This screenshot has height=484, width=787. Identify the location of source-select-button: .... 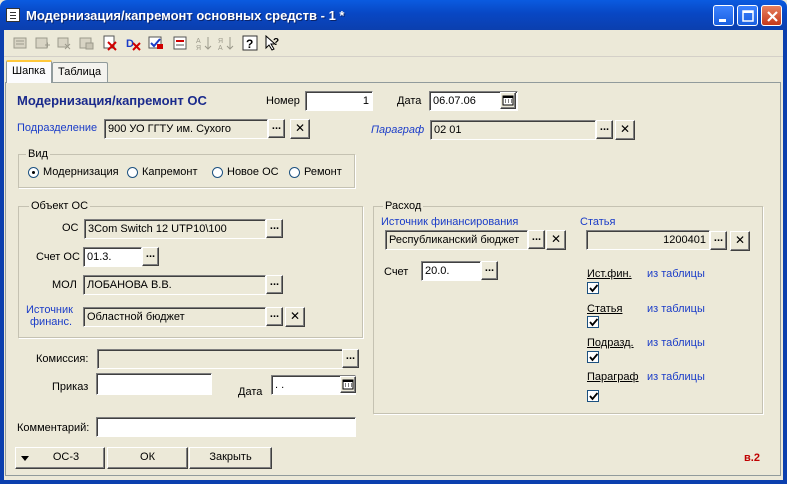
(274, 316).